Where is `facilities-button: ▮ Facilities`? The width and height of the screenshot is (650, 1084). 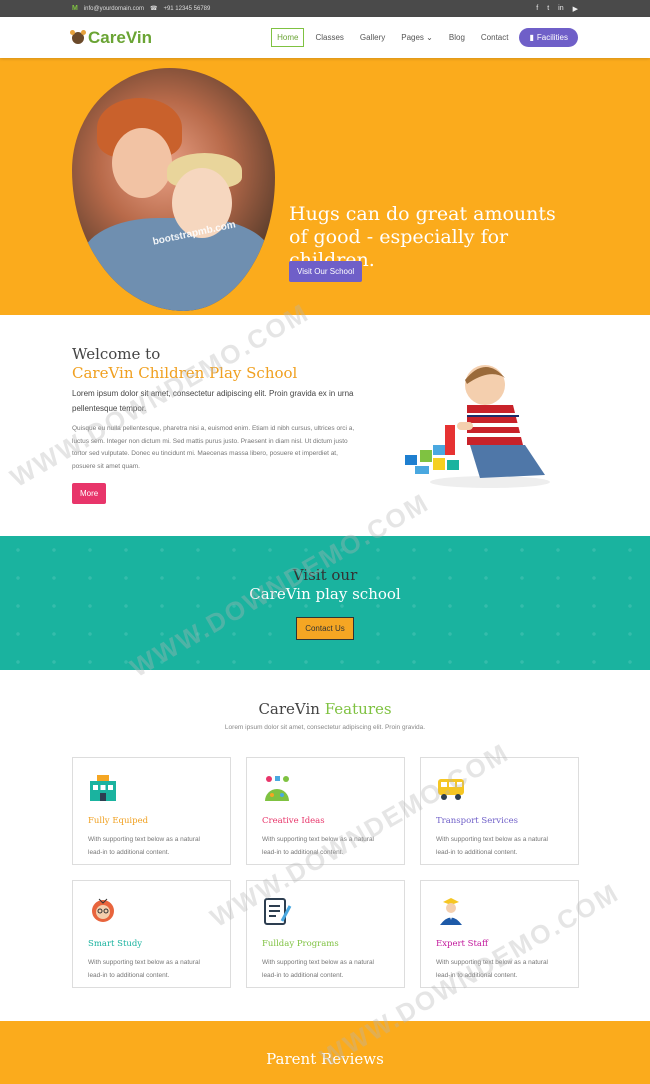
facilities-button: ▮ Facilities is located at coordinates (548, 37).